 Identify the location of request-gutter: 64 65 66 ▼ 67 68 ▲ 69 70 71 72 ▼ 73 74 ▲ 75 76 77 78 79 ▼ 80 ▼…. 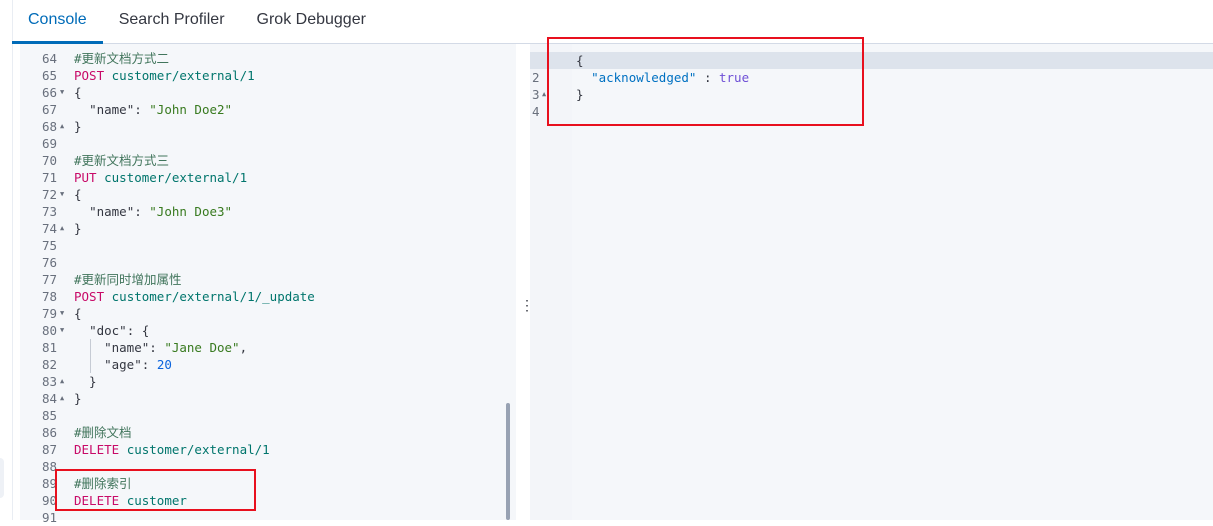
(45, 284).